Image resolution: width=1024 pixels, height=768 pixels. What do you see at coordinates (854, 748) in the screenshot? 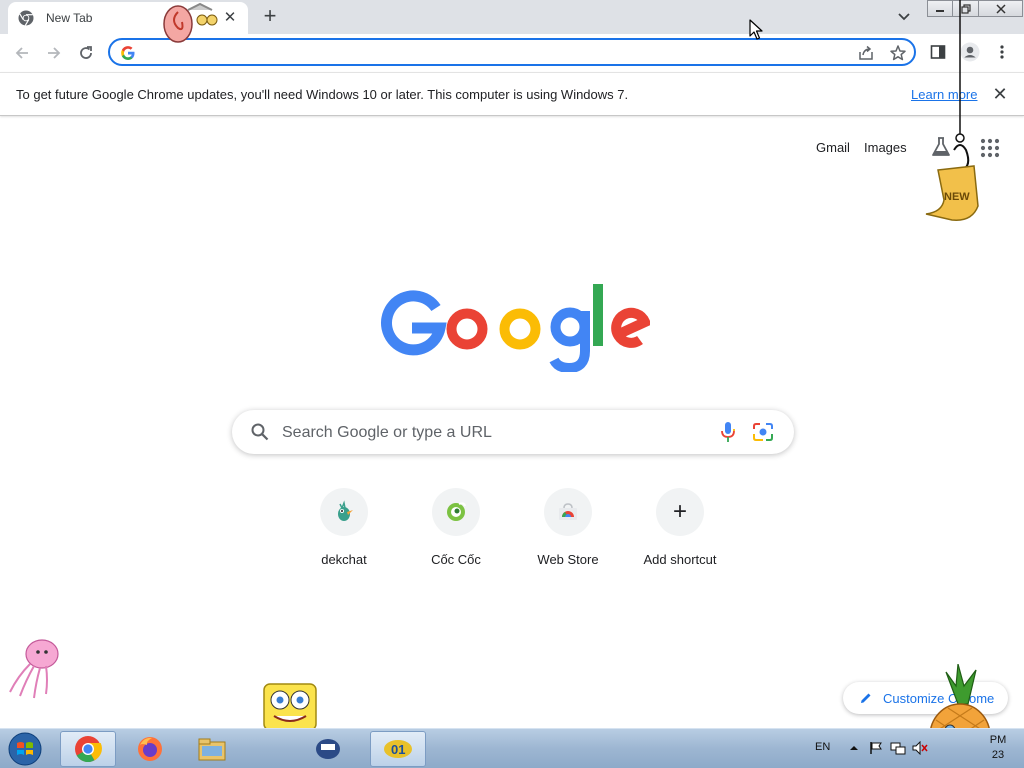
I see `tray-chevron-icon` at bounding box center [854, 748].